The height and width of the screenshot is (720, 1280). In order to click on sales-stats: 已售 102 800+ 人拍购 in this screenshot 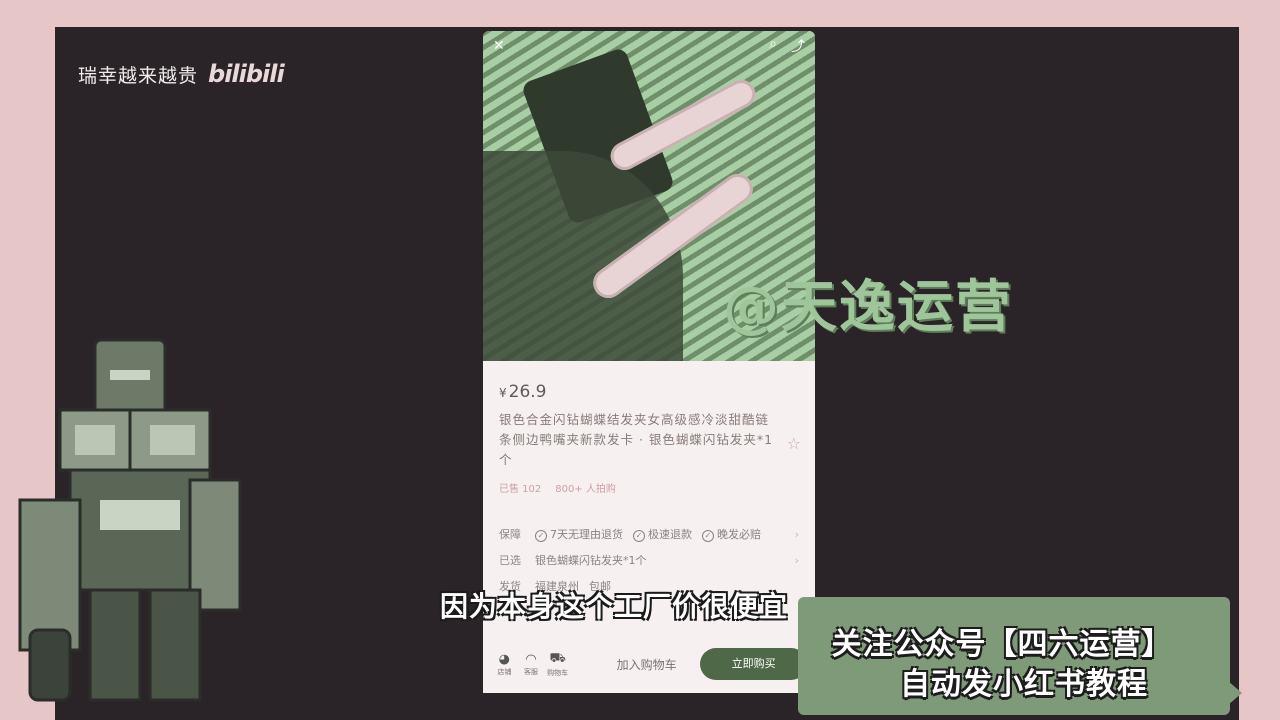, I will do `click(649, 487)`.